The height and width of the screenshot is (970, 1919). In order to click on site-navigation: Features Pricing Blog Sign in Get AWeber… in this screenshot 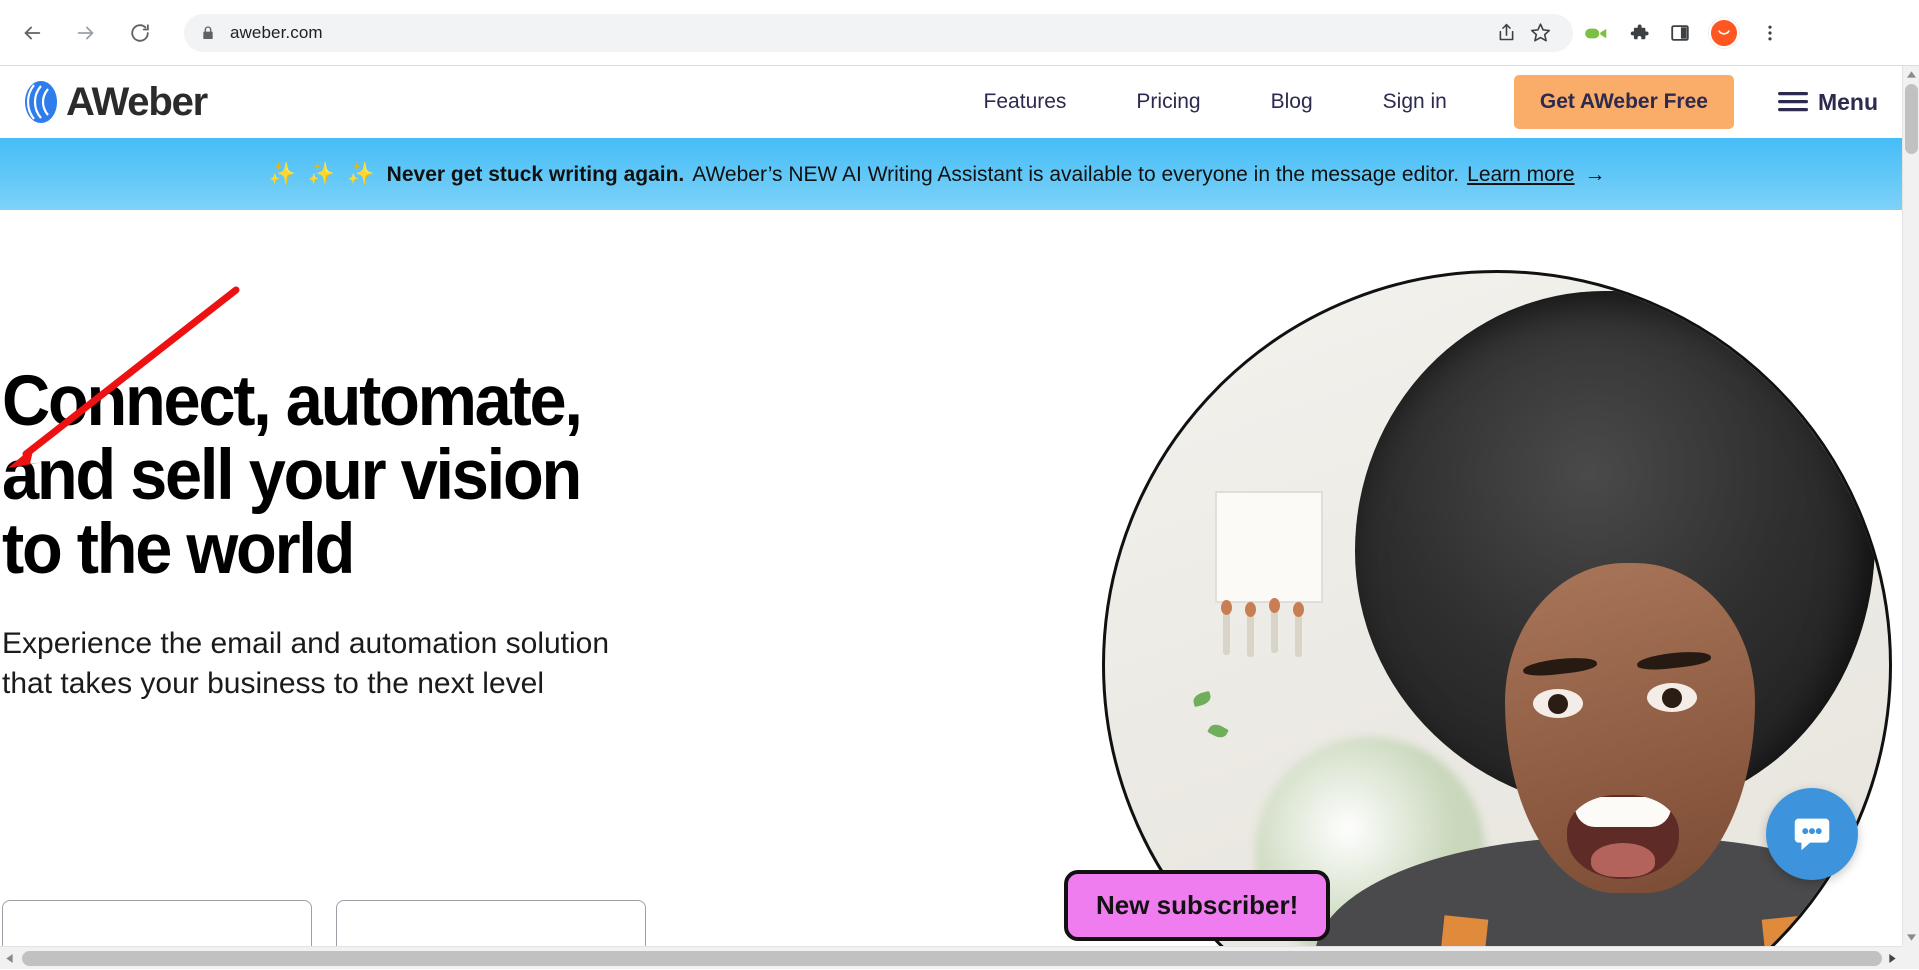, I will do `click(1425, 102)`.